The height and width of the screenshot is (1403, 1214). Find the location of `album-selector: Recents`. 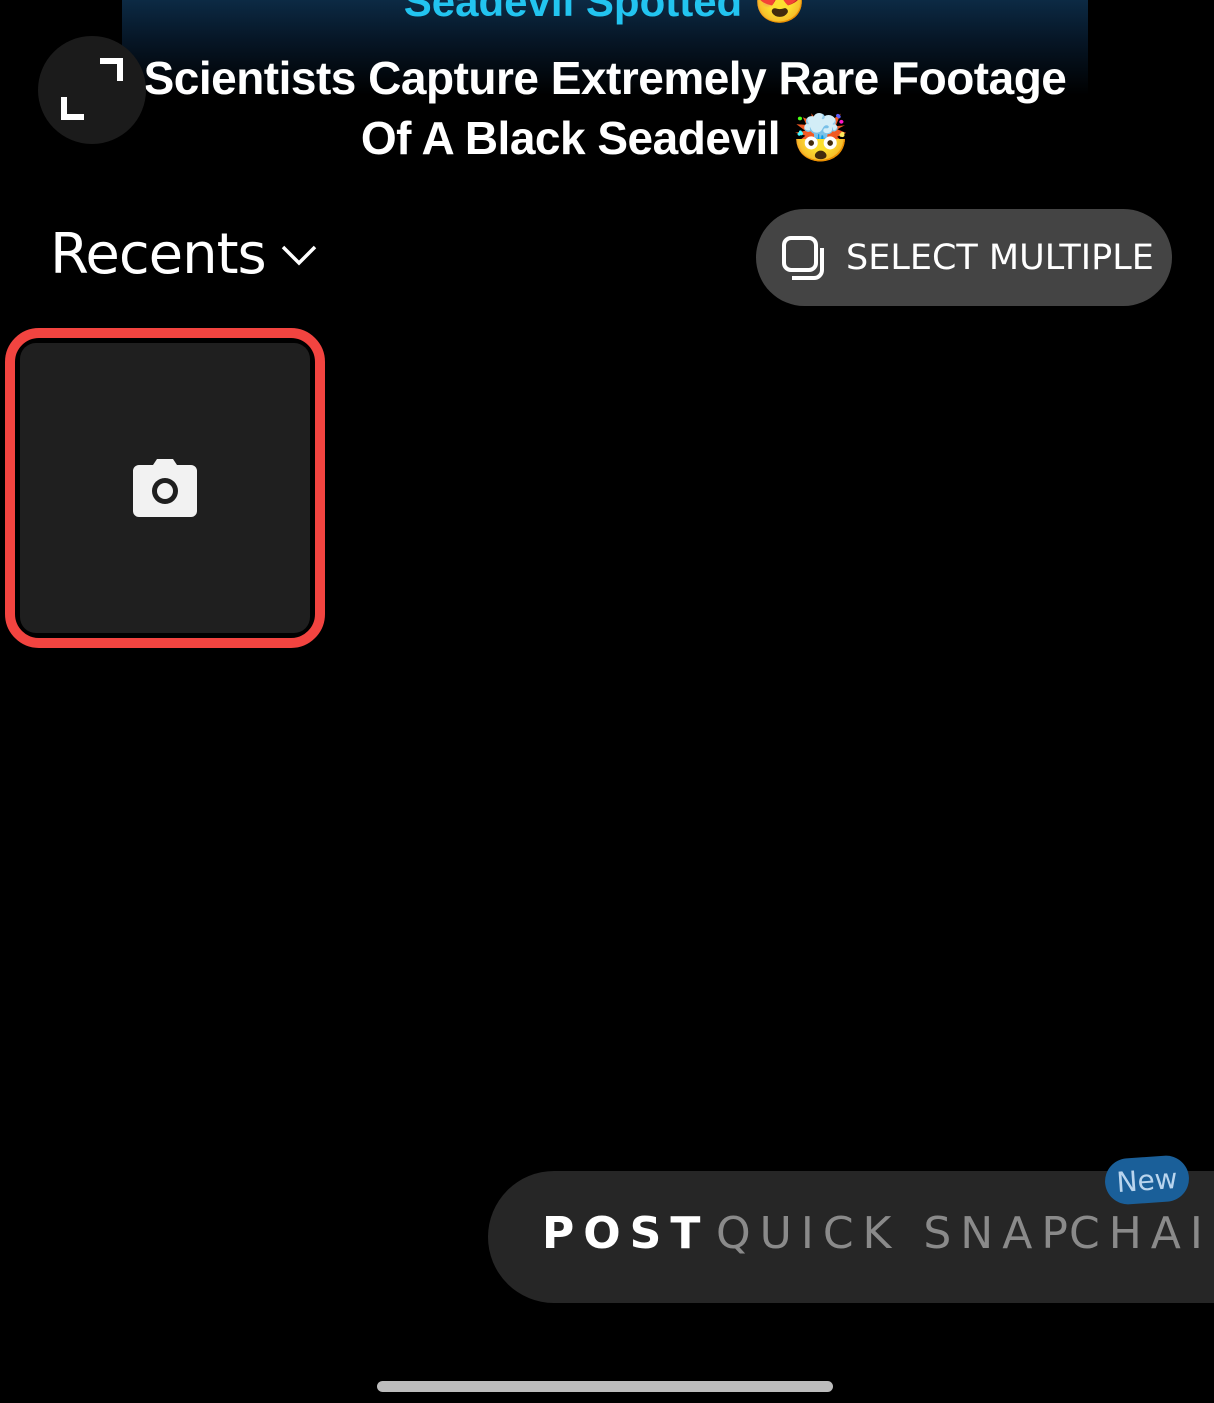

album-selector: Recents is located at coordinates (184, 254).